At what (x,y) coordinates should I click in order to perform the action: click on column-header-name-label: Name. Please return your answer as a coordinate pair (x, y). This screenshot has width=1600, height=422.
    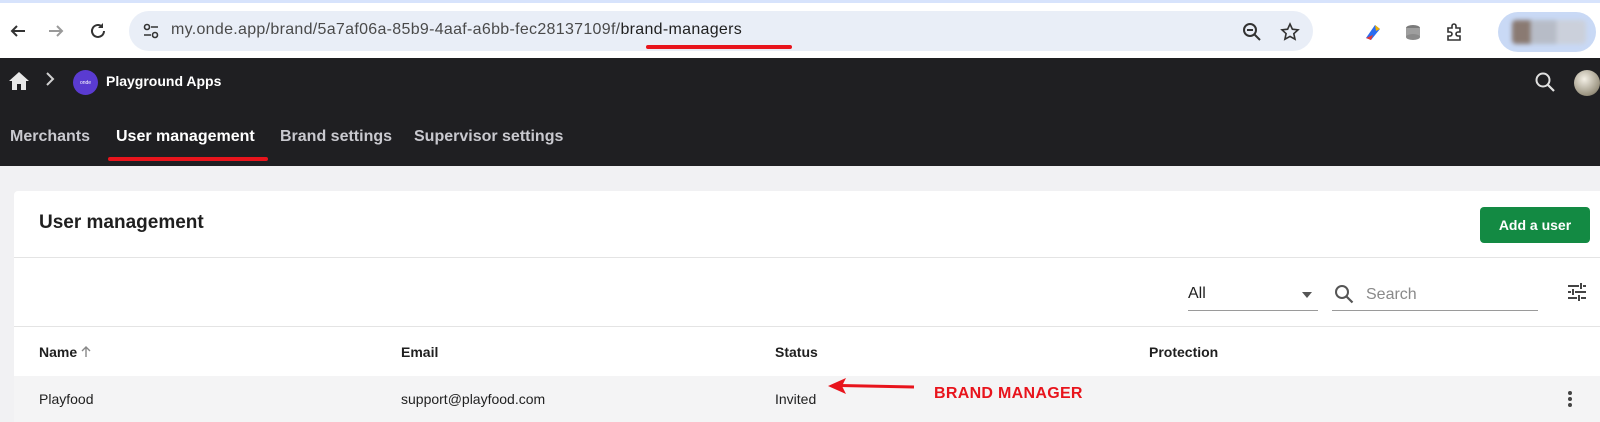
    Looking at the image, I should click on (58, 352).